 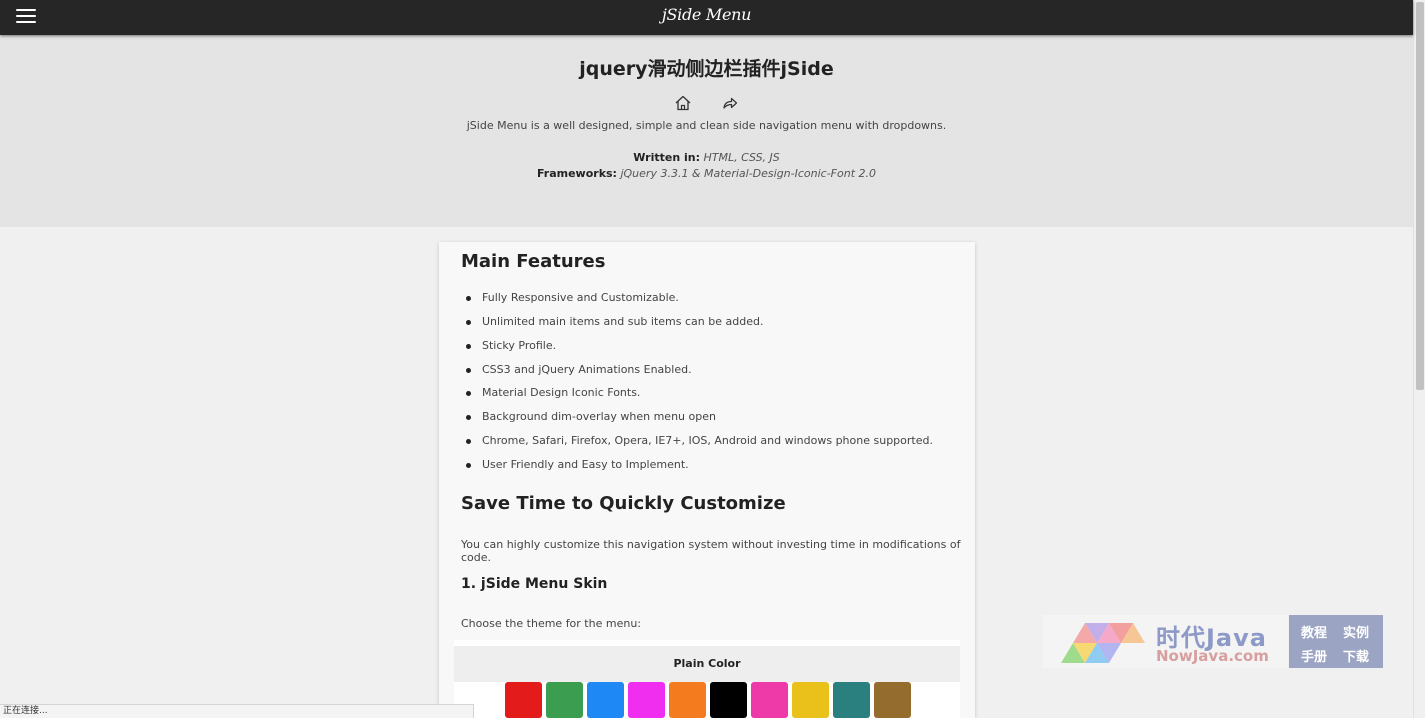 I want to click on color-swatch-row, so click(x=708, y=700).